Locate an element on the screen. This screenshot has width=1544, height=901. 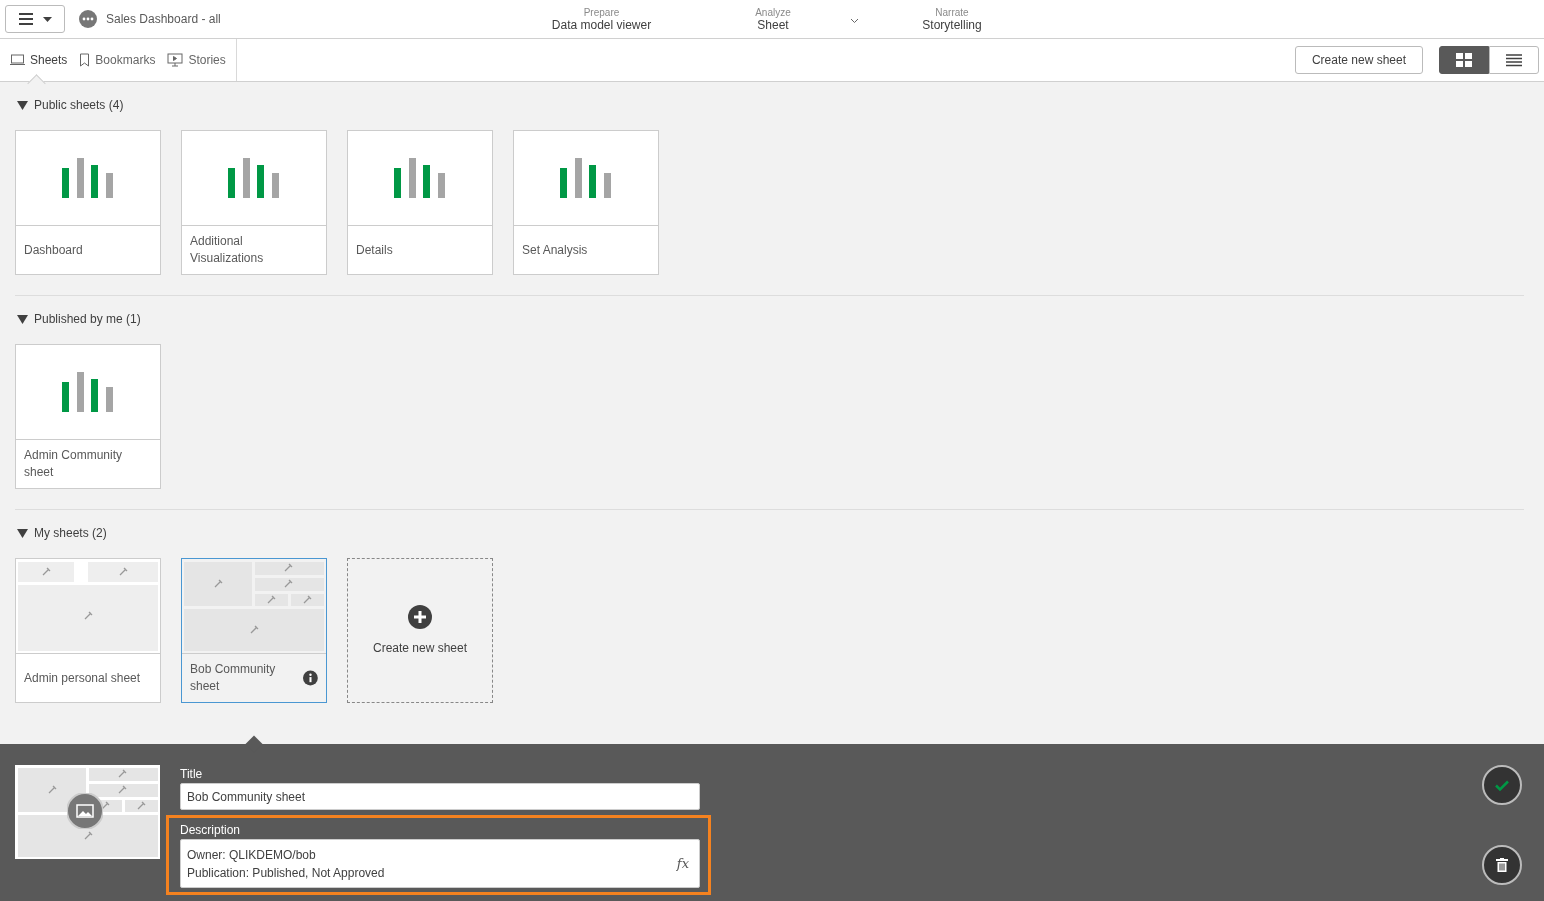
list-icon is located at coordinates (1514, 60).